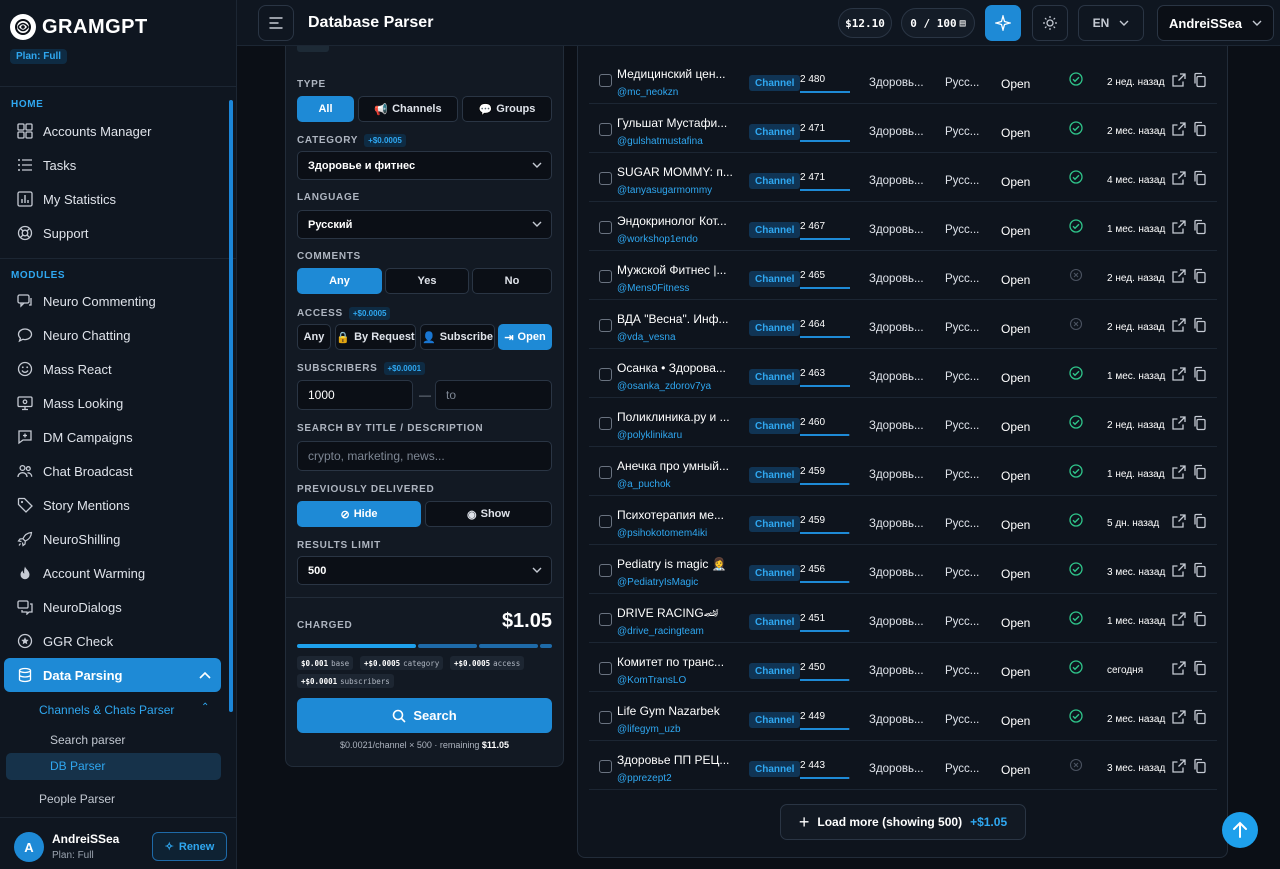 This screenshot has height=869, width=1280. What do you see at coordinates (112, 641) in the screenshot?
I see `sidebar-item-ggr-check: GGR Check` at bounding box center [112, 641].